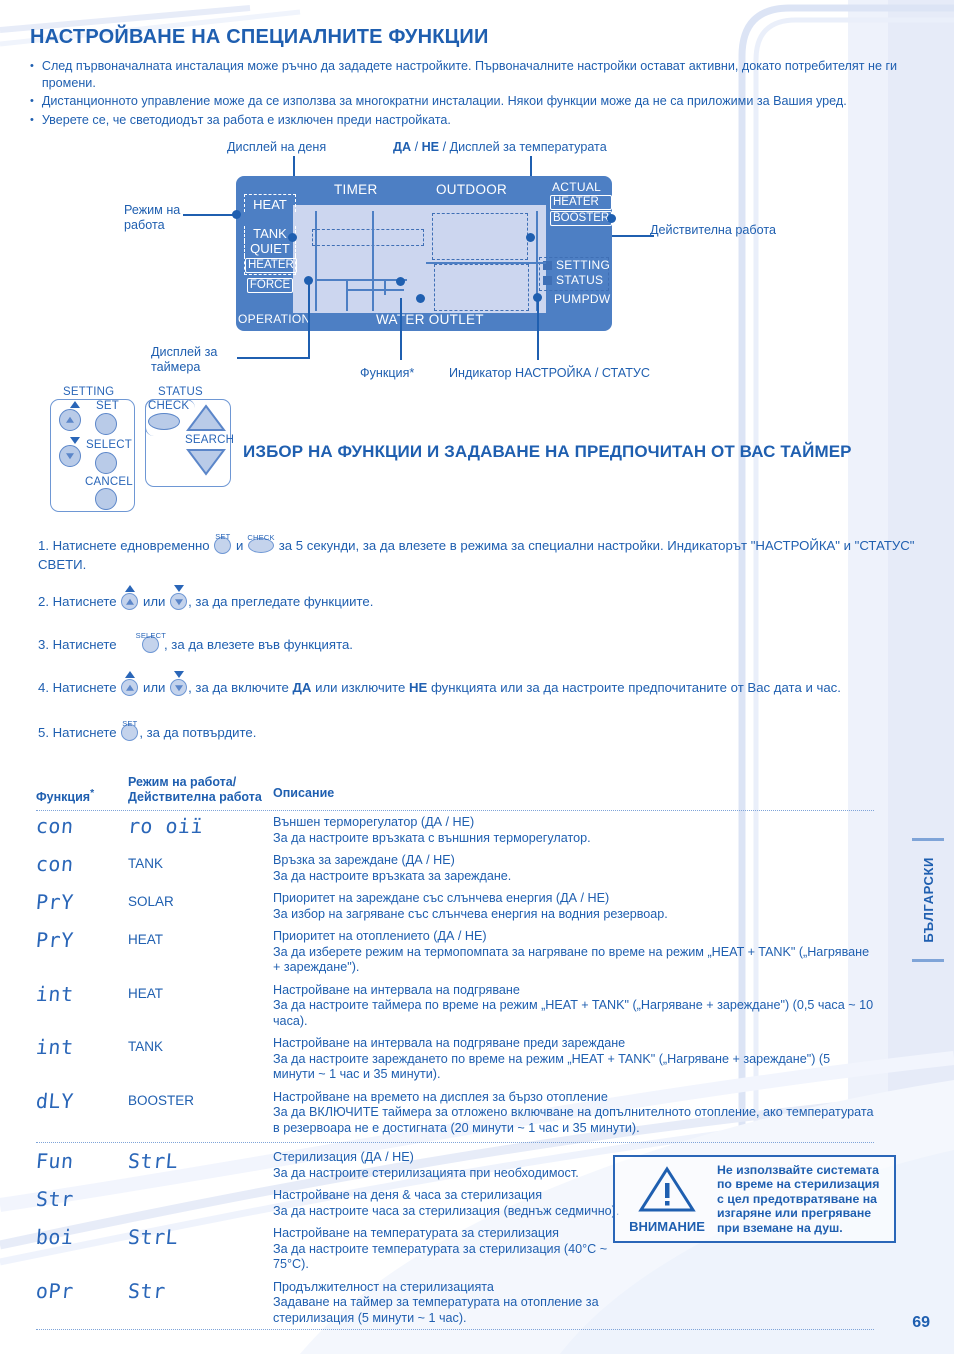  What do you see at coordinates (195, 789) in the screenshot?
I see `column-header-mode: Режим на работа/ Действителна работа` at bounding box center [195, 789].